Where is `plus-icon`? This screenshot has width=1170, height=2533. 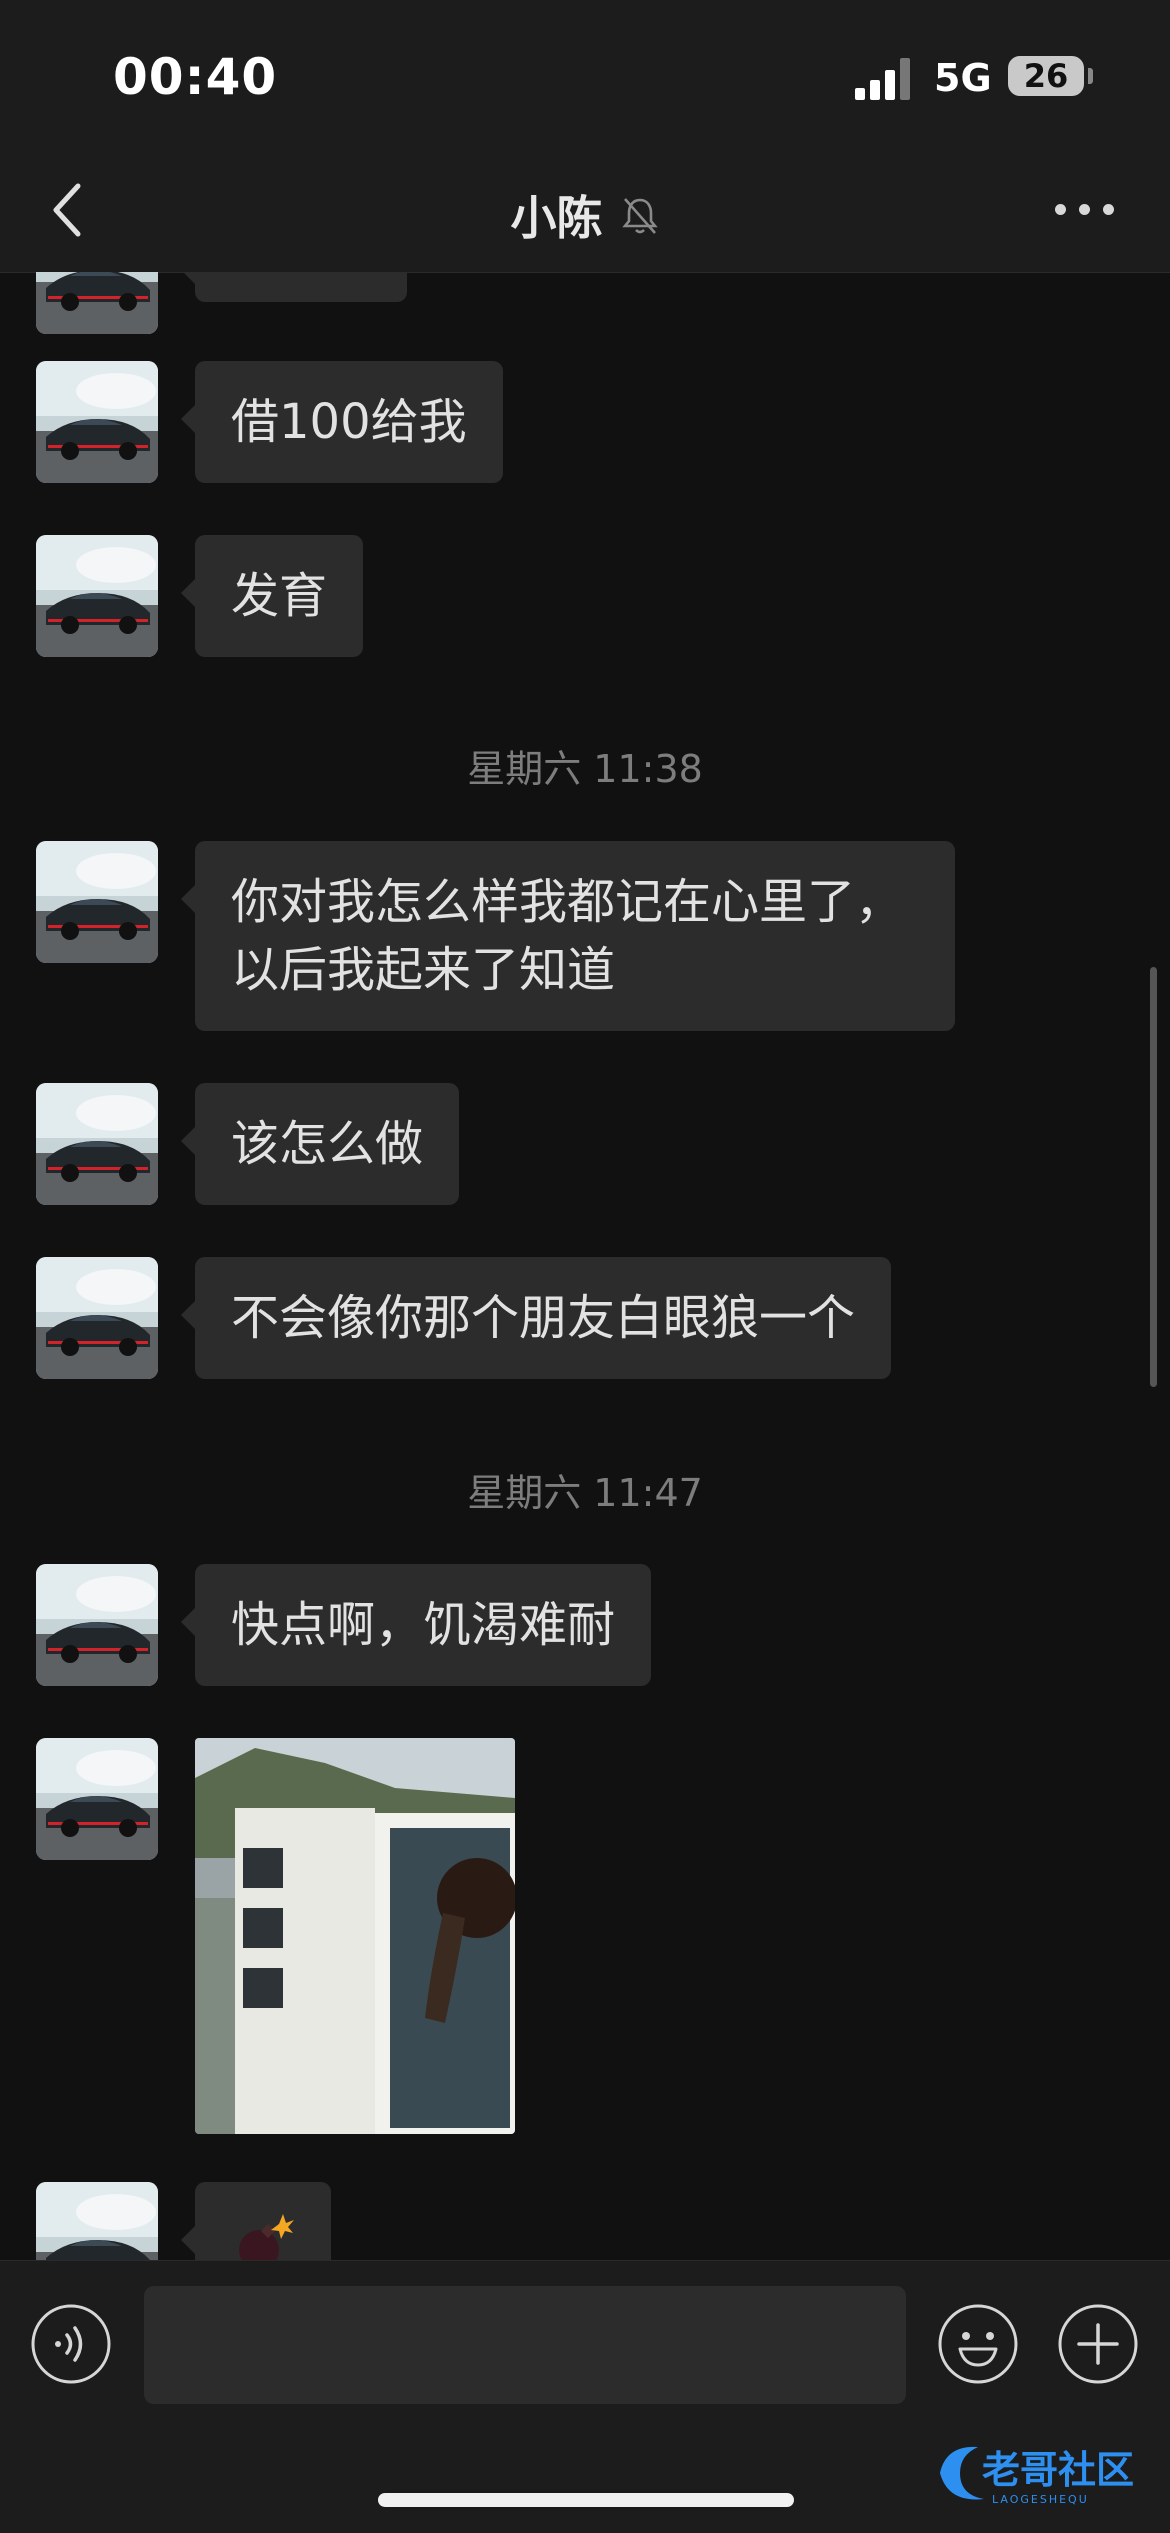 plus-icon is located at coordinates (1098, 2344).